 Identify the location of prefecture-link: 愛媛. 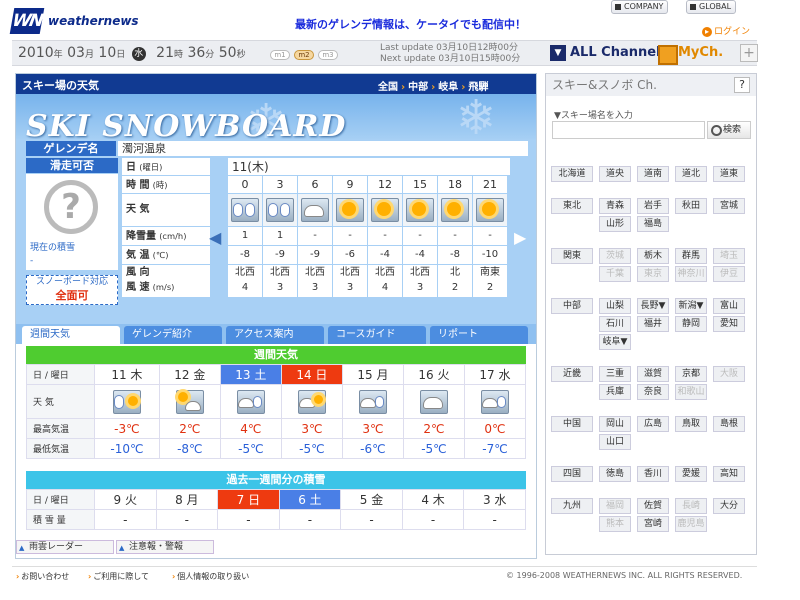
(691, 474).